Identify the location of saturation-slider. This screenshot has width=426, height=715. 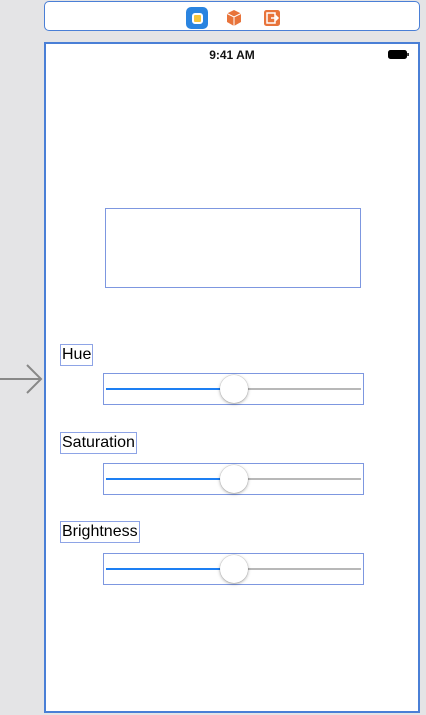
(233, 479).